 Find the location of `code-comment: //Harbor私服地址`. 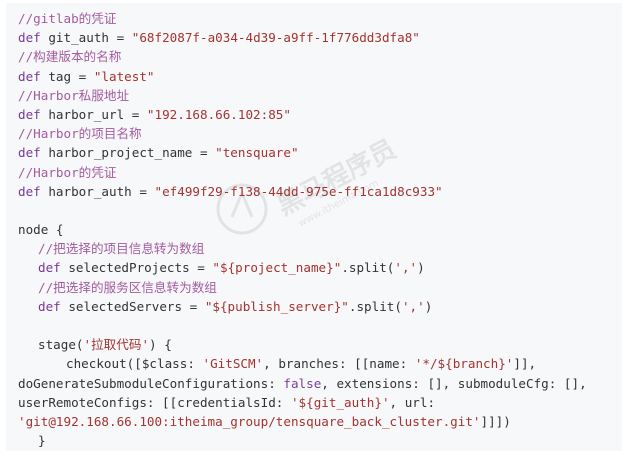

code-comment: //Harbor私服地址 is located at coordinates (74, 95).